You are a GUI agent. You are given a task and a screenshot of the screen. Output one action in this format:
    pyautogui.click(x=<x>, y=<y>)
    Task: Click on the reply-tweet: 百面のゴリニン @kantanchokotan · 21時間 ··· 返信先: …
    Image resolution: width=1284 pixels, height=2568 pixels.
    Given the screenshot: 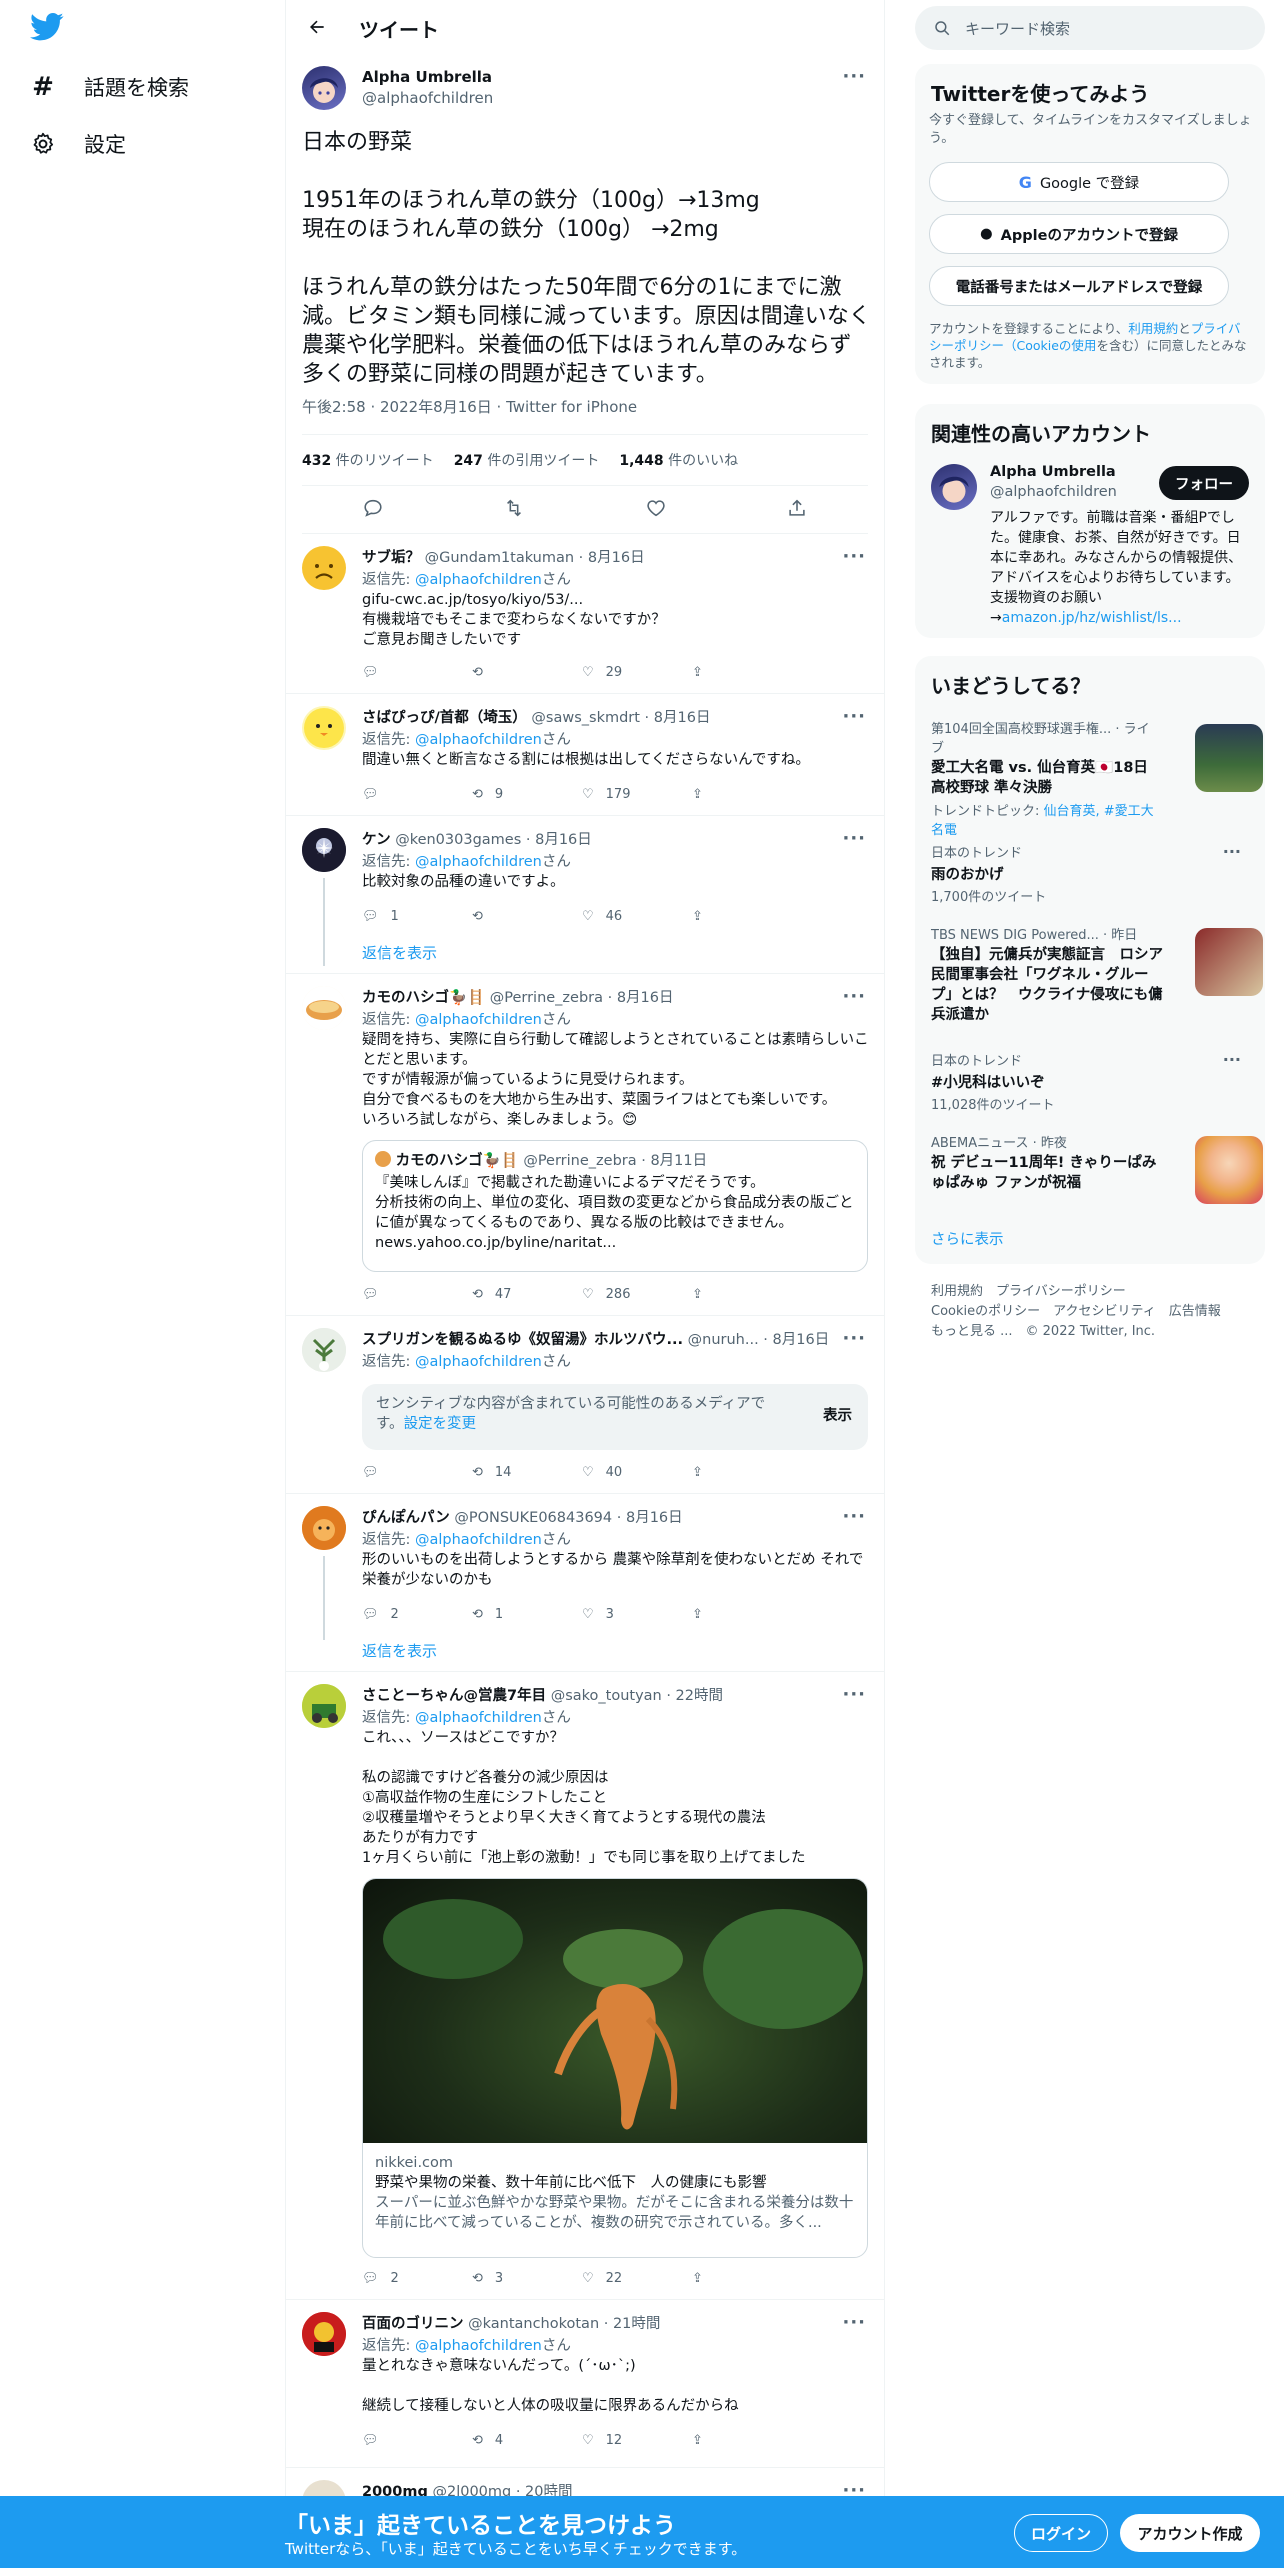 What is the action you would take?
    pyautogui.click(x=585, y=2384)
    